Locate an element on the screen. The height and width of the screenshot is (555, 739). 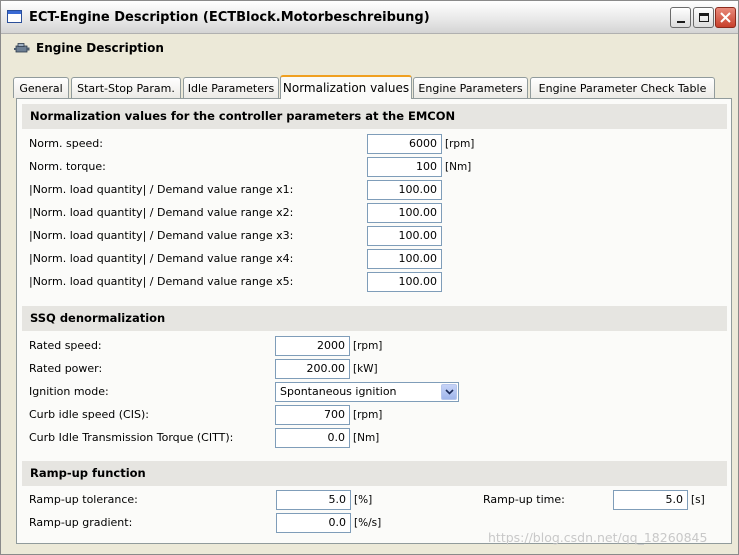
field-norm-torque: 100 is located at coordinates (404, 167).